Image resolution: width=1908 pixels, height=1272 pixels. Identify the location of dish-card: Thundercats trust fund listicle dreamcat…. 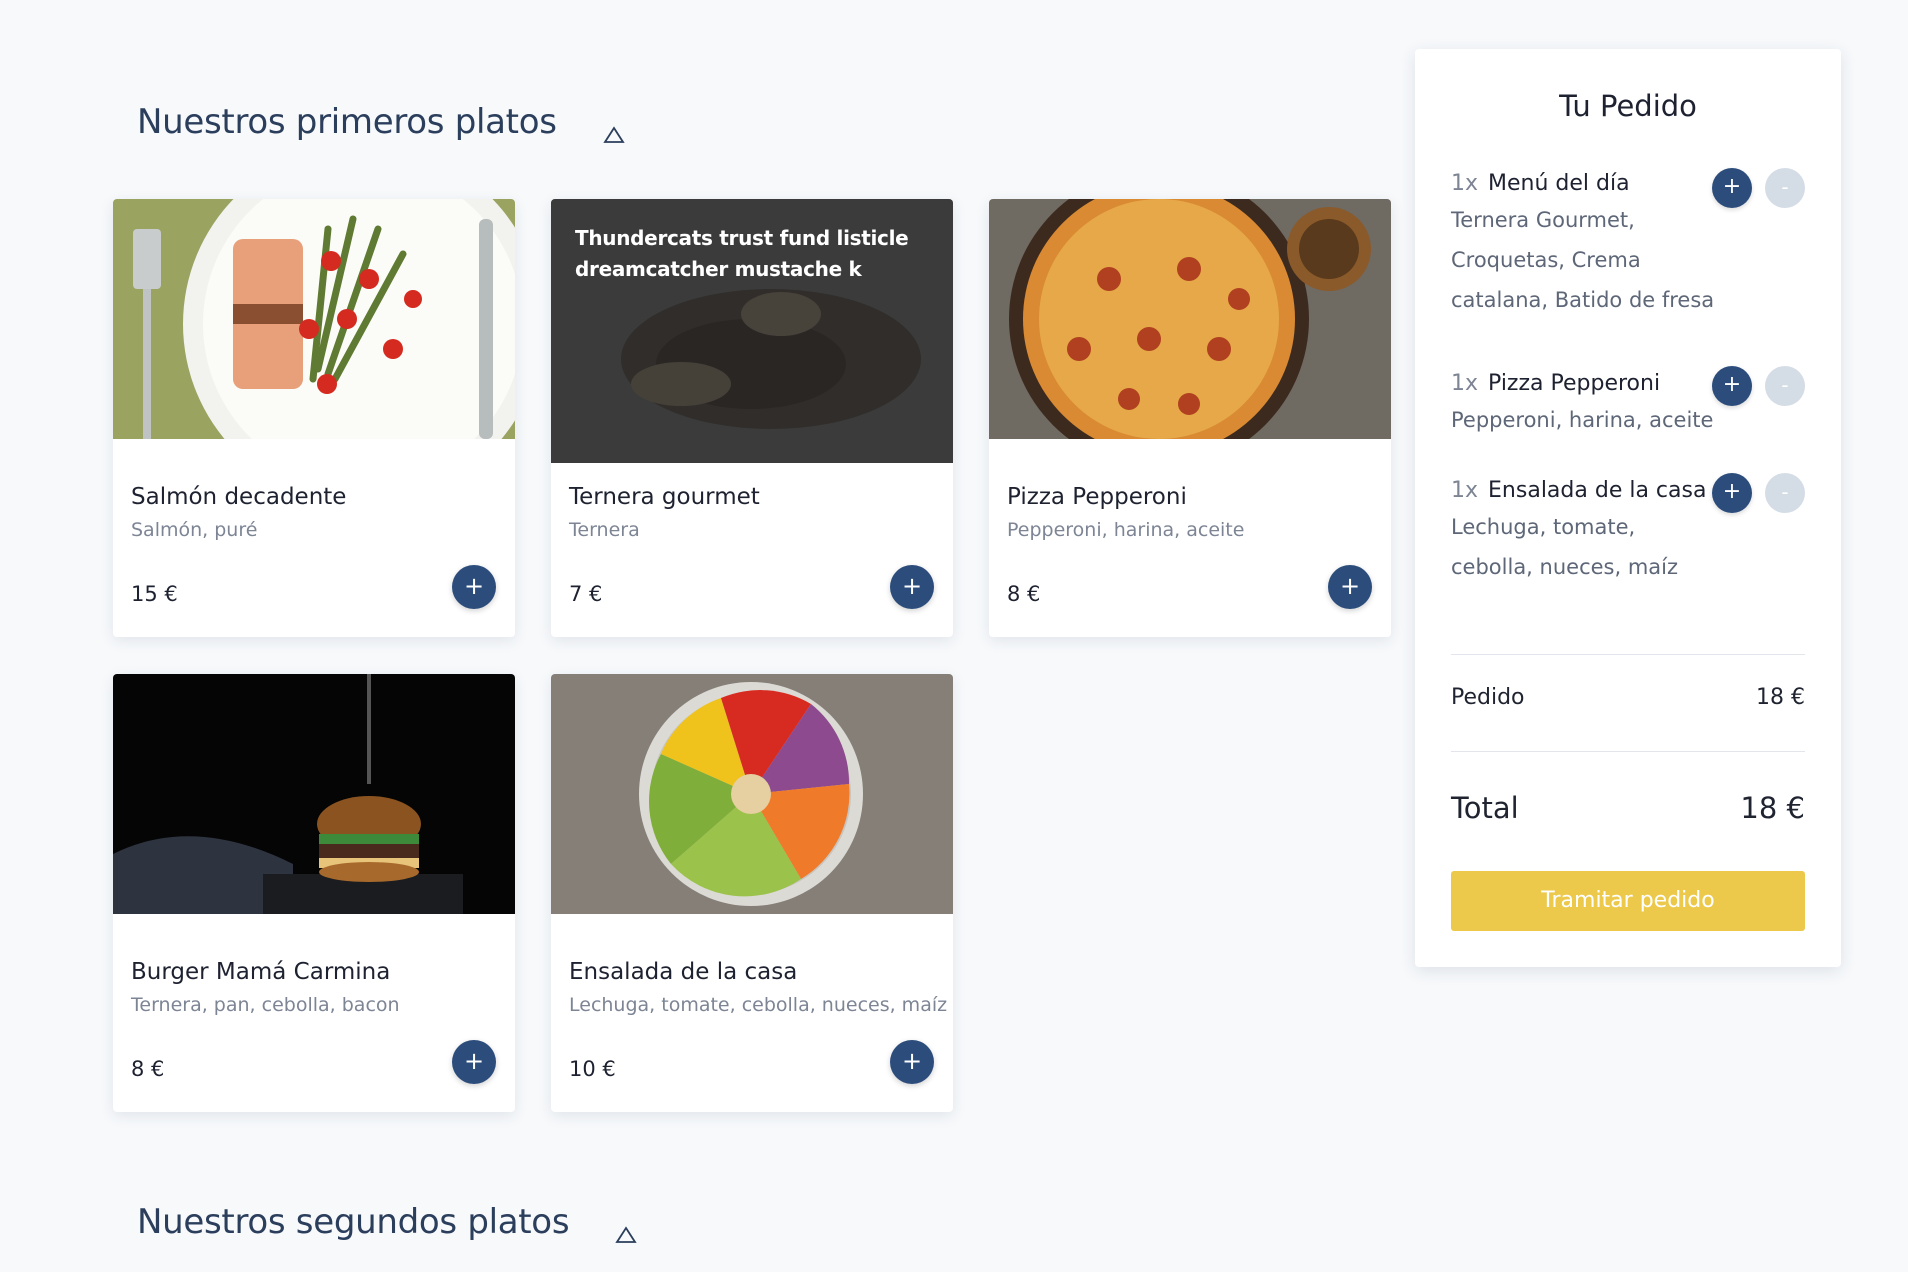
(752, 418).